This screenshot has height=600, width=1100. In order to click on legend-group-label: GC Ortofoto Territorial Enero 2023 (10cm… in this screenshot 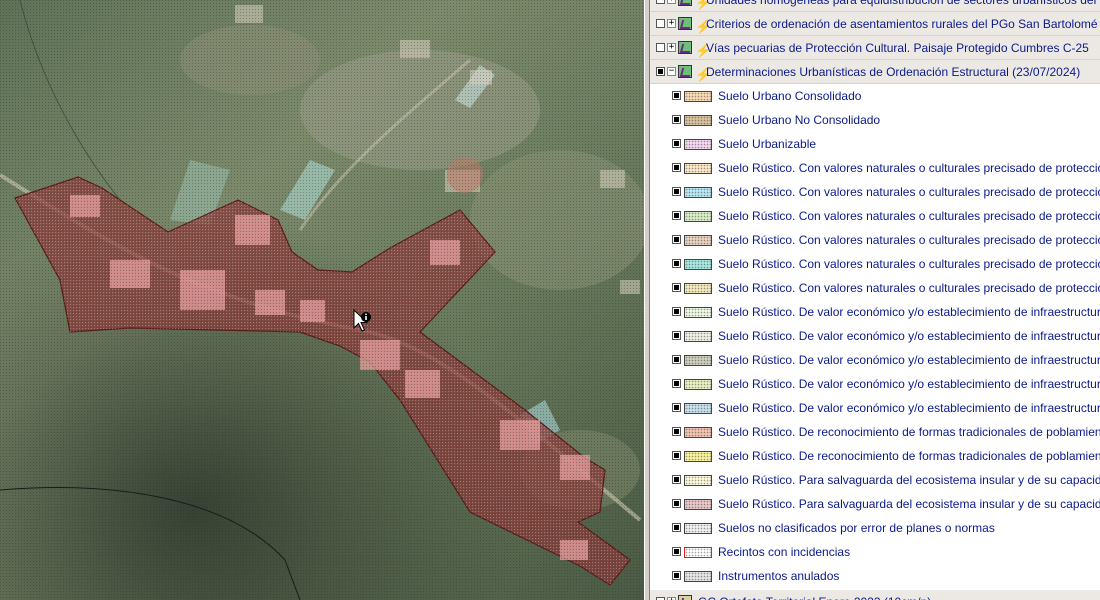, I will do `click(814, 595)`.